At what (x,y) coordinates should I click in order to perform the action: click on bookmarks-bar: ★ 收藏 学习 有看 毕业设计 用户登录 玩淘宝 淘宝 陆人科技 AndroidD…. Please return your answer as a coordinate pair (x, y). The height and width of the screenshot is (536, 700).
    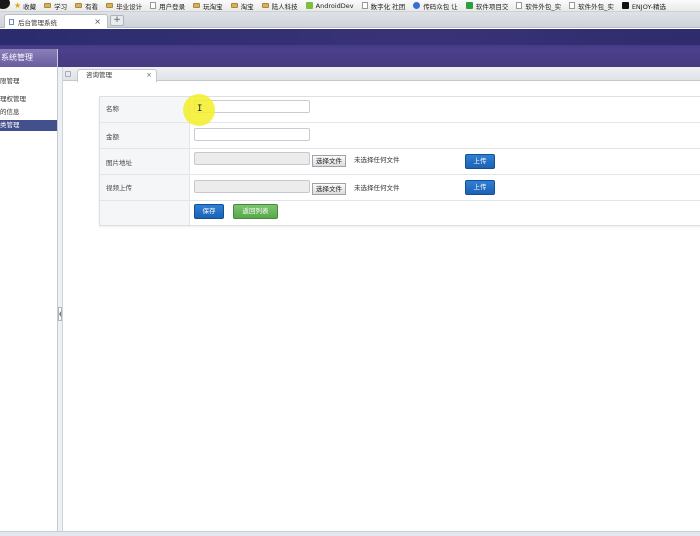
    Looking at the image, I should click on (350, 6).